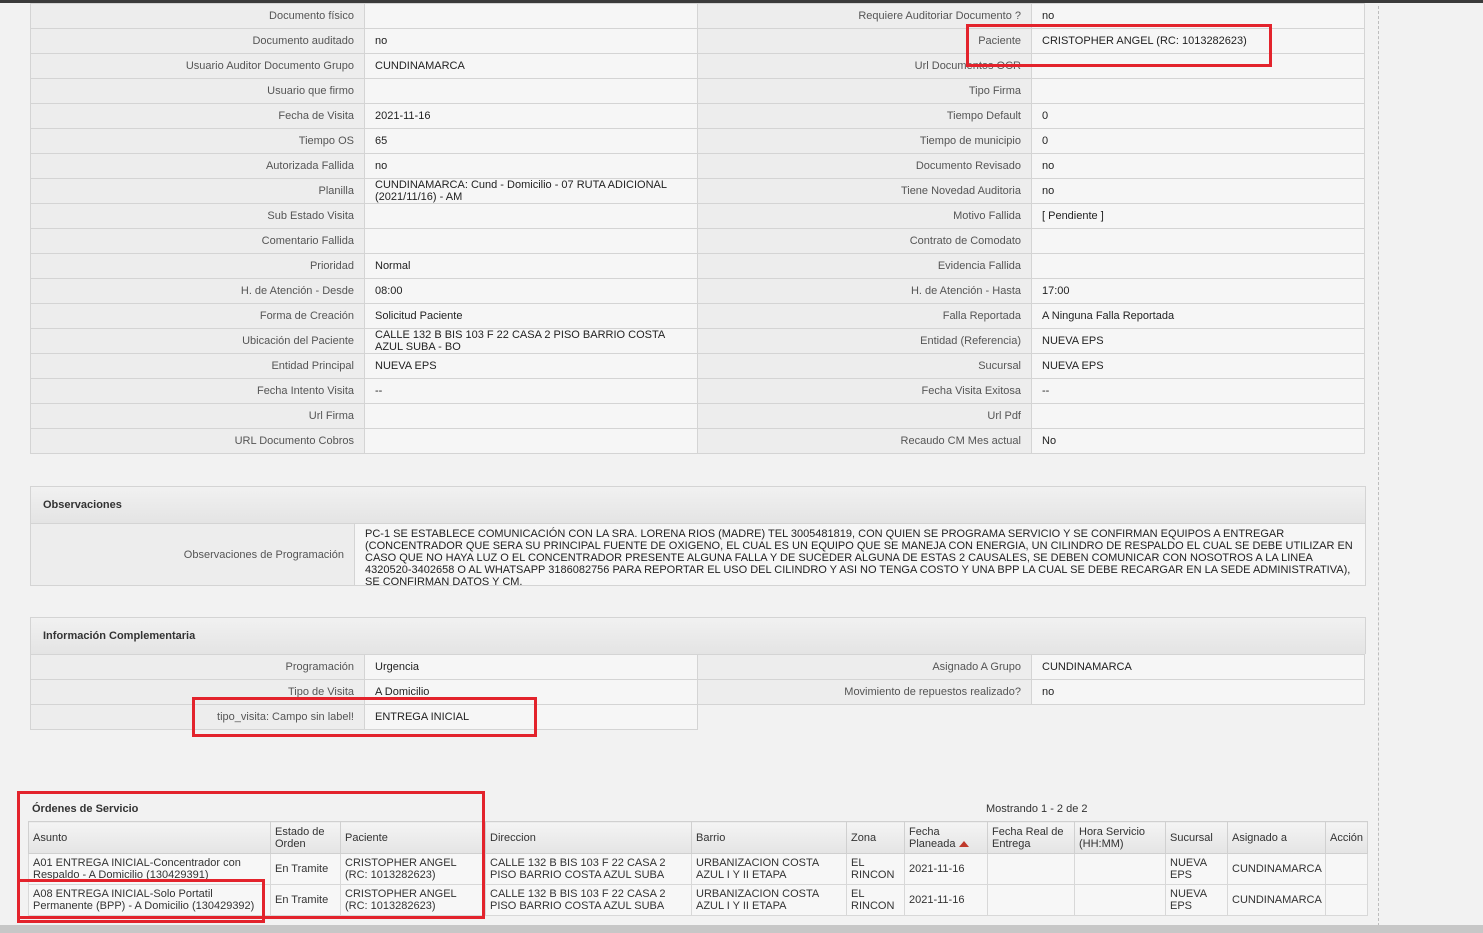 This screenshot has height=933, width=1483. Describe the element at coordinates (197, 191) in the screenshot. I see `detail-label-1: Planilla` at that location.